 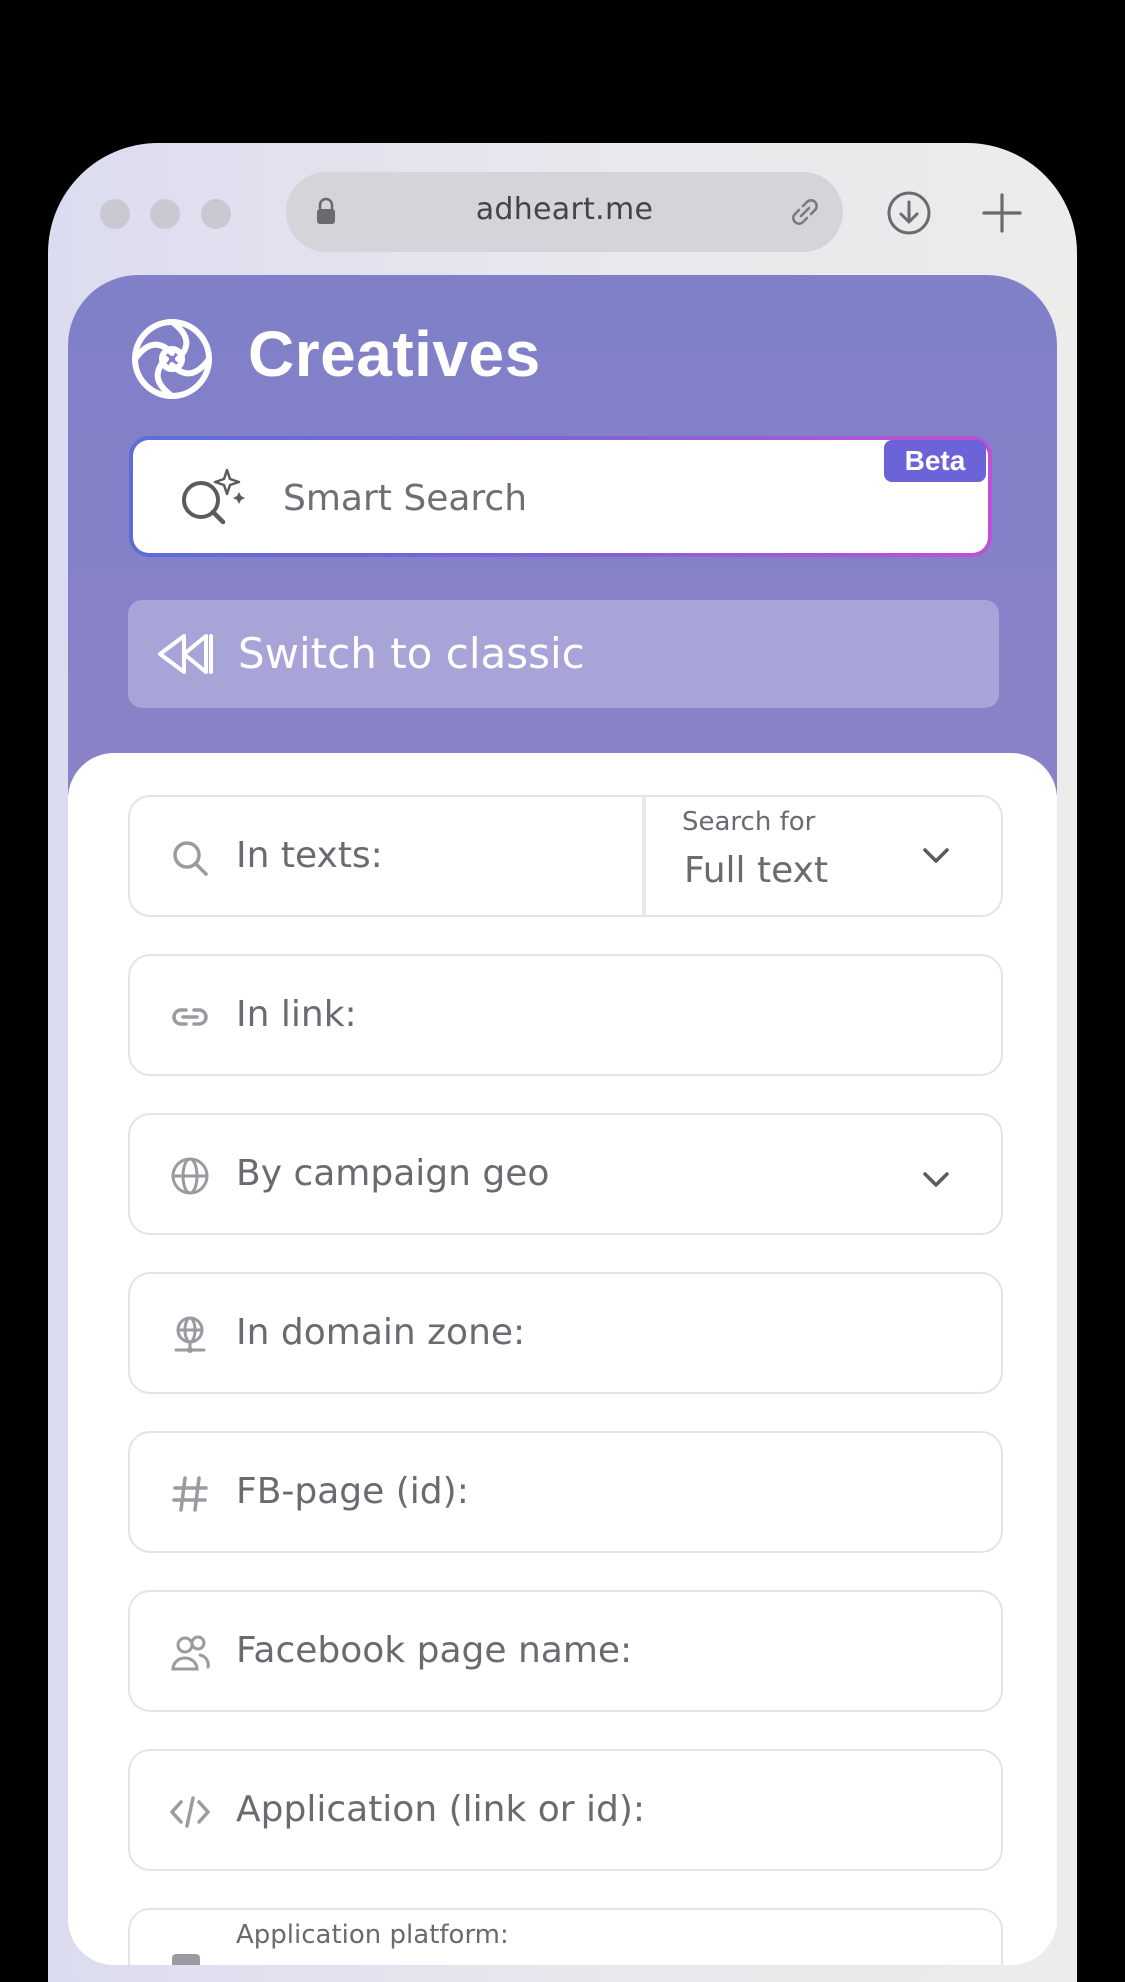 I want to click on in-link-label: In link:, so click(x=296, y=1014).